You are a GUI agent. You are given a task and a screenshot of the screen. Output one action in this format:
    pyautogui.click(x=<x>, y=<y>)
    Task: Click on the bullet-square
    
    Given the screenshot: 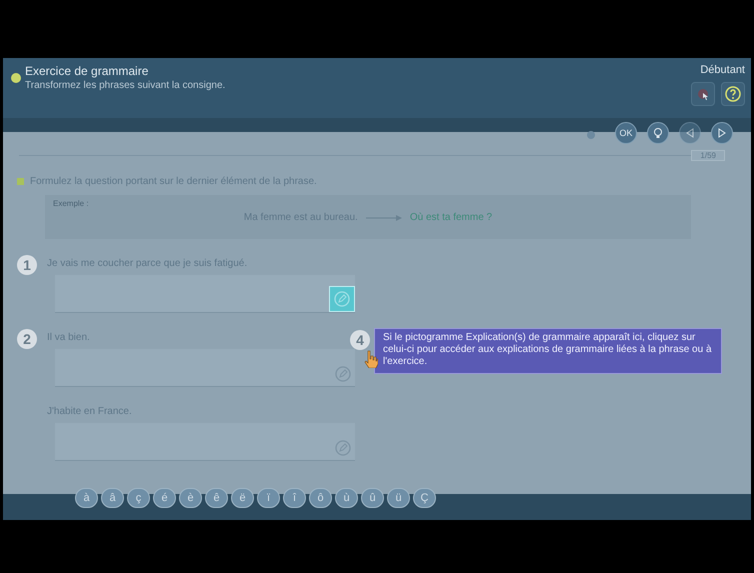 What is the action you would take?
    pyautogui.click(x=20, y=181)
    